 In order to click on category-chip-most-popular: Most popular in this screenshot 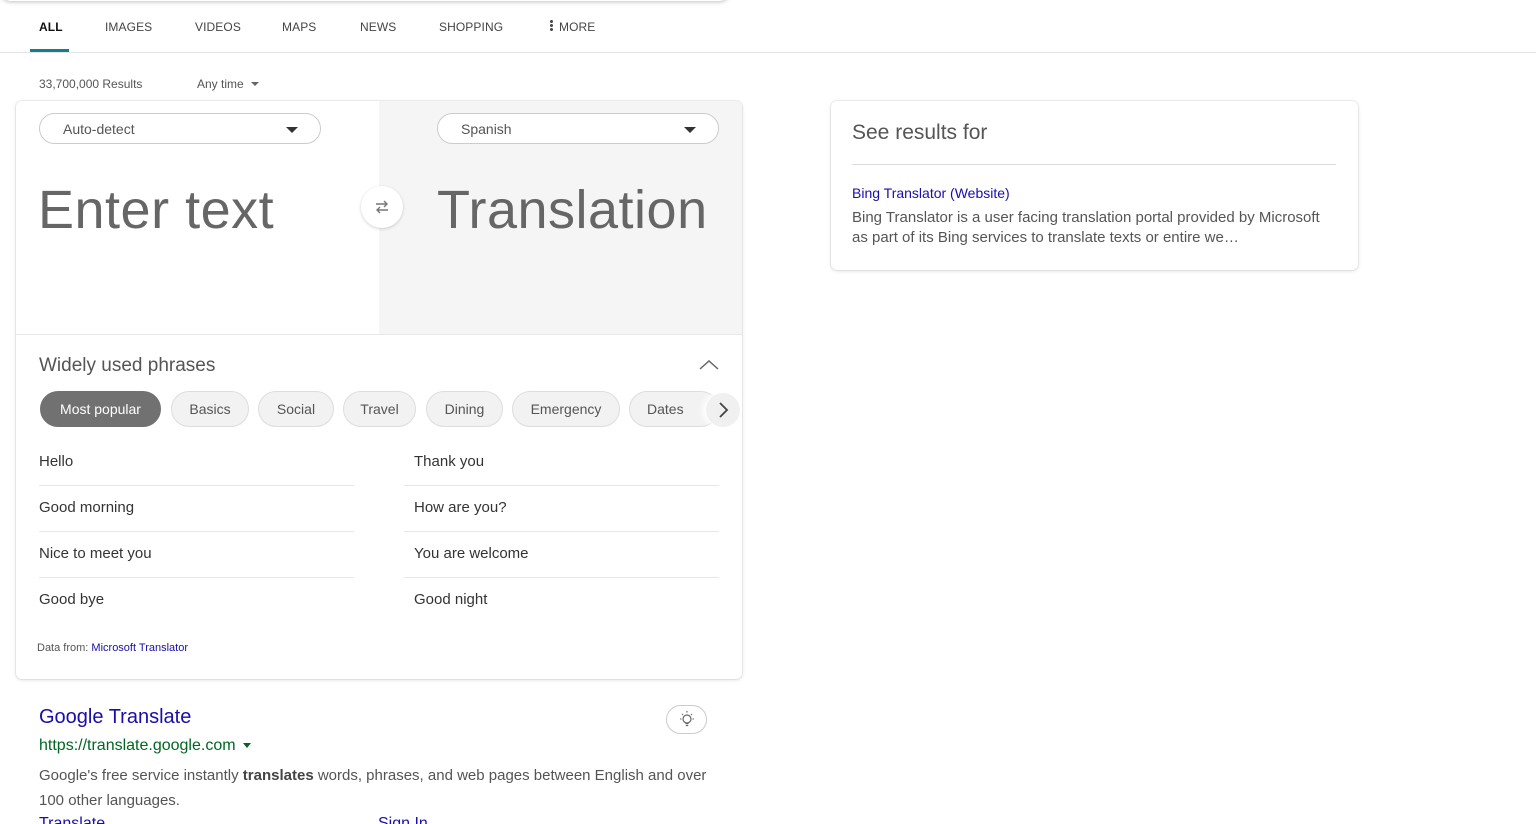, I will do `click(100, 409)`.